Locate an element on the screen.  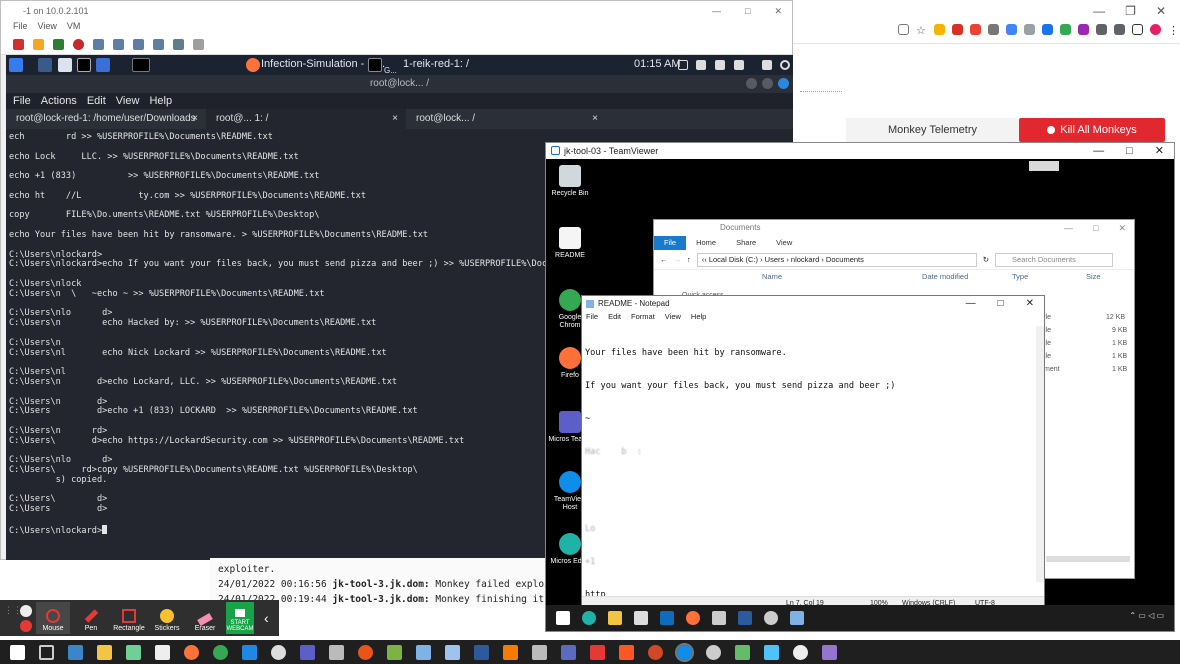
desktop-icon-recycle-bin: Recycle Bin is located at coordinates (570, 181).